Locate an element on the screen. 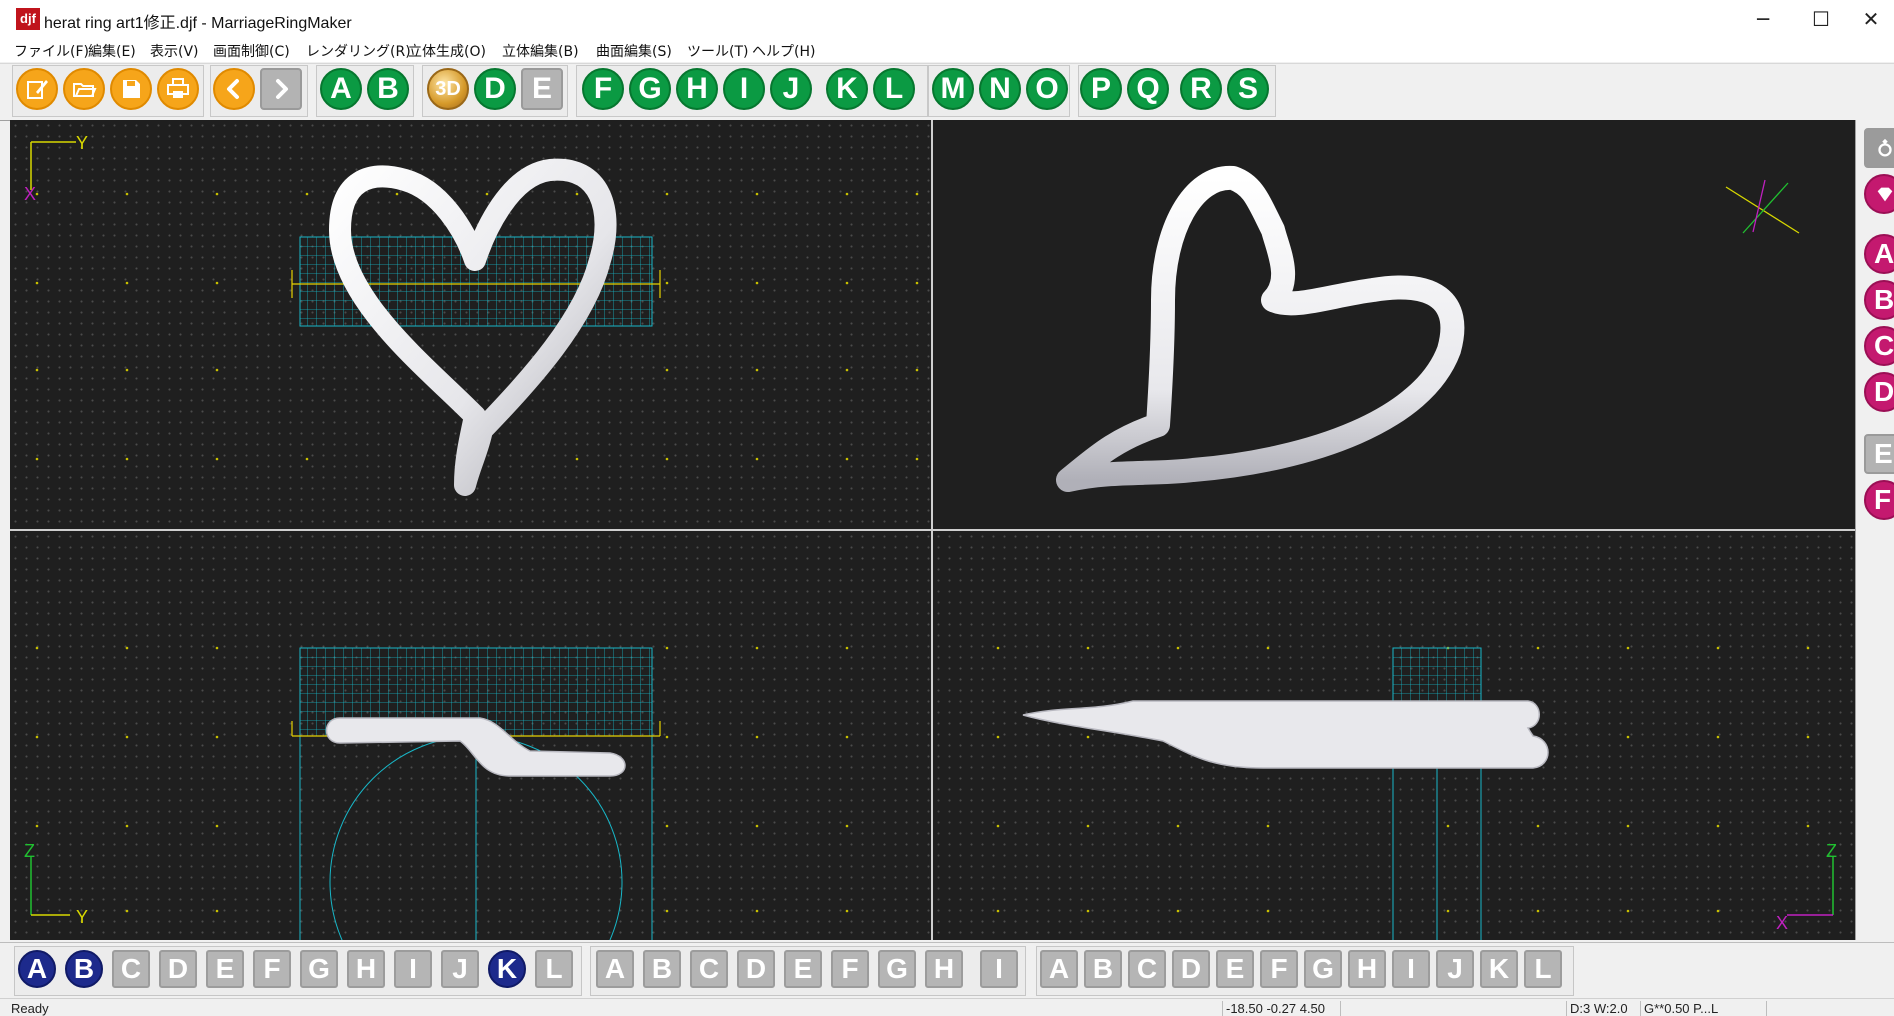 The image size is (1894, 1016). axis-indicator: Z Y is located at coordinates (56, 884).